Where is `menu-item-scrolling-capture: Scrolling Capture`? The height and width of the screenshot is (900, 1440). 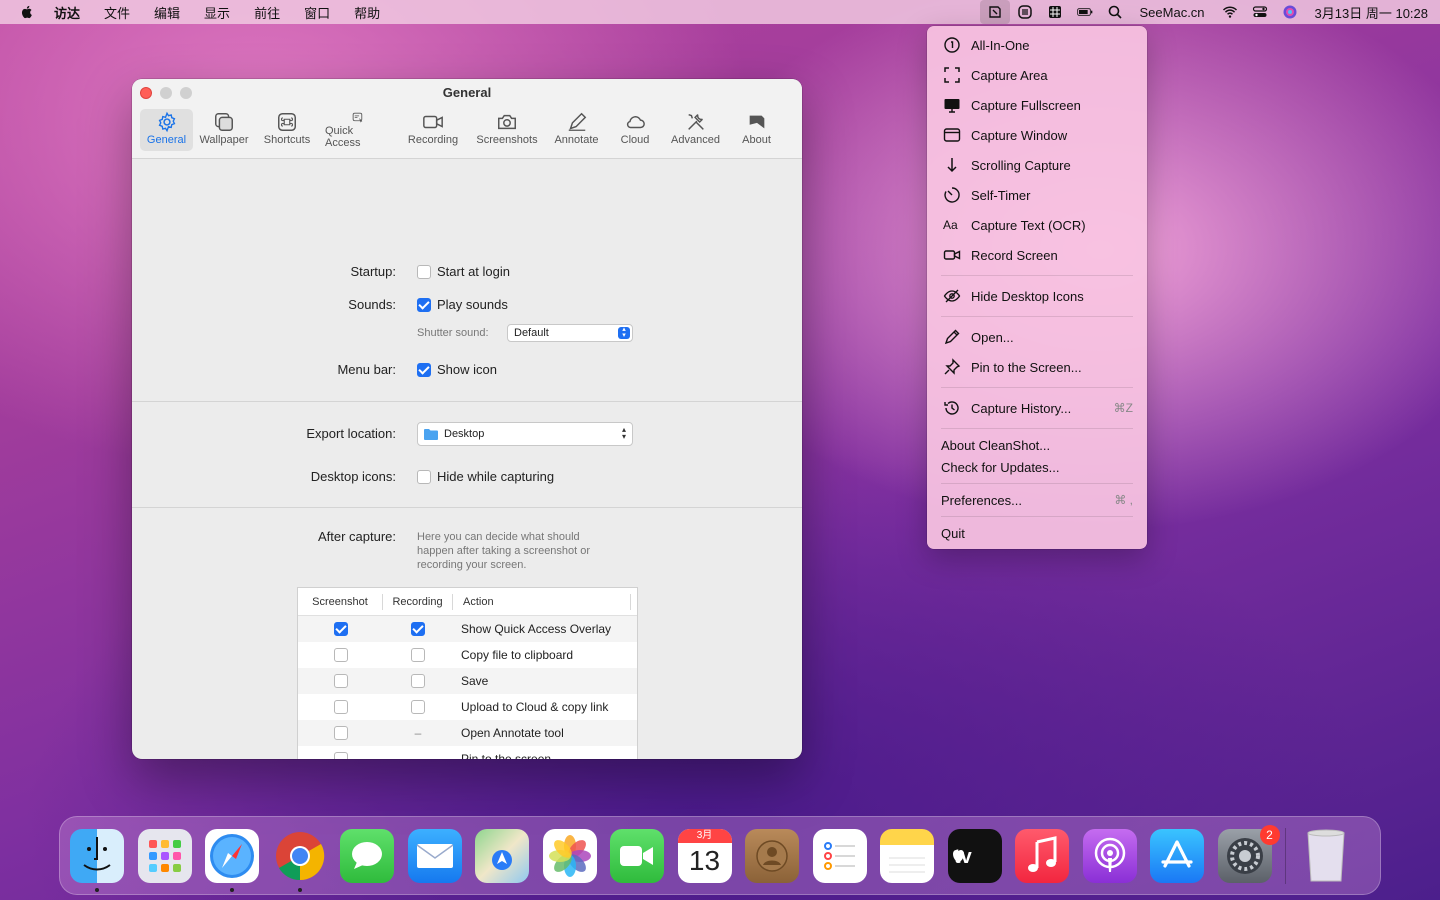
menu-item-scrolling-capture: Scrolling Capture is located at coordinates (1037, 165).